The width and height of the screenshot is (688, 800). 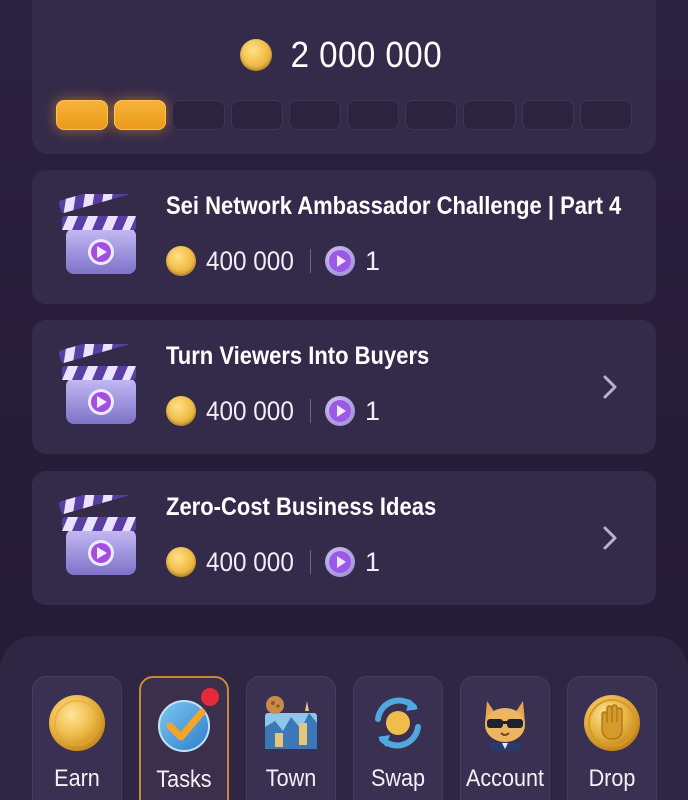 What do you see at coordinates (344, 738) in the screenshot?
I see `nav-items: Earn Tasks Town Swap Account Drop` at bounding box center [344, 738].